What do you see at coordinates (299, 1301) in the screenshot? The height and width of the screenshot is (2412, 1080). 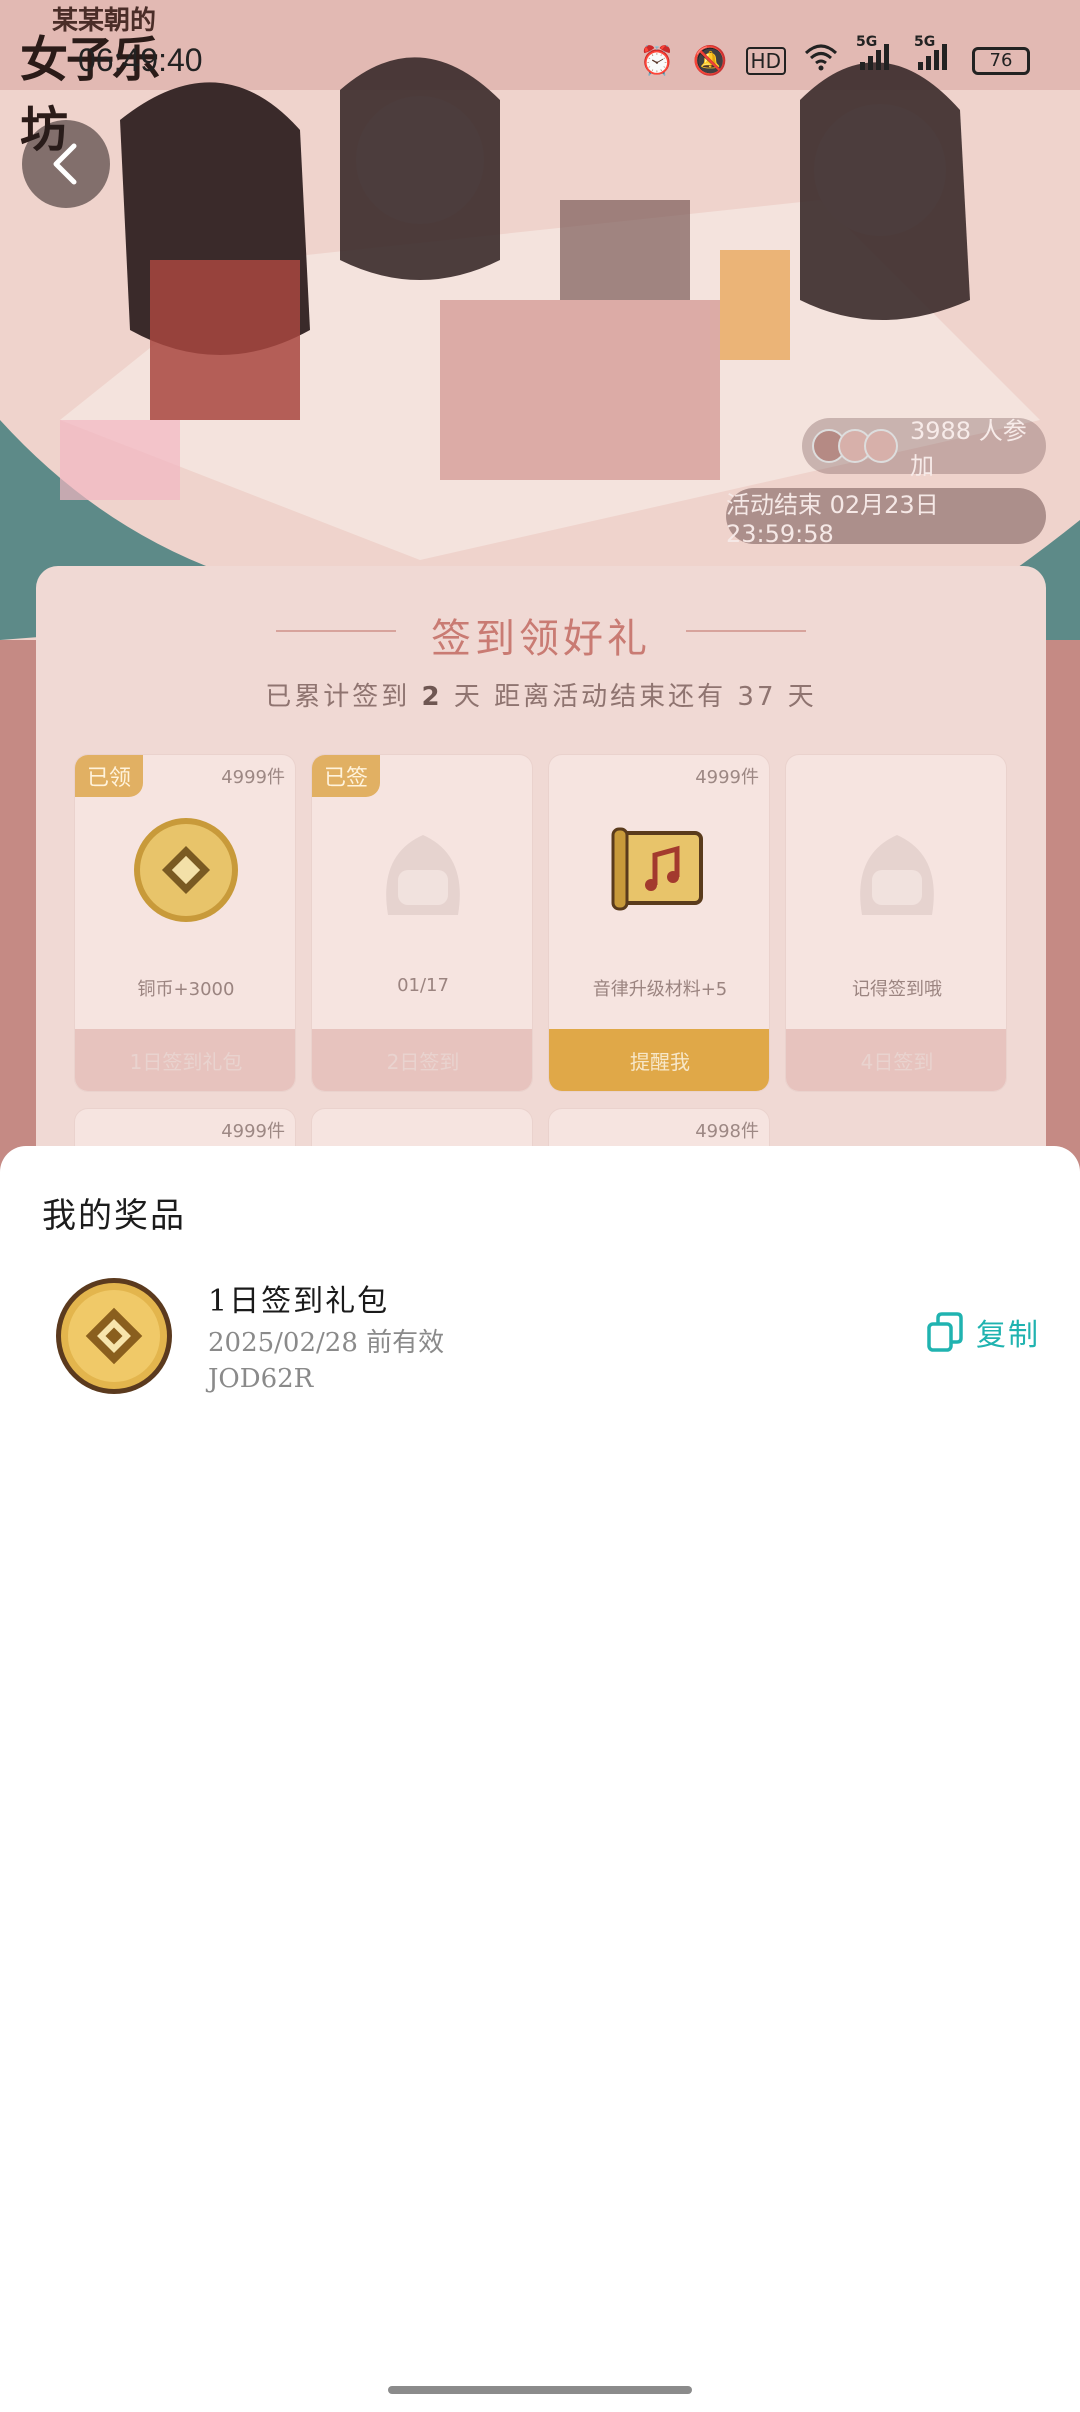 I see `prize-name: 1日签到礼包` at bounding box center [299, 1301].